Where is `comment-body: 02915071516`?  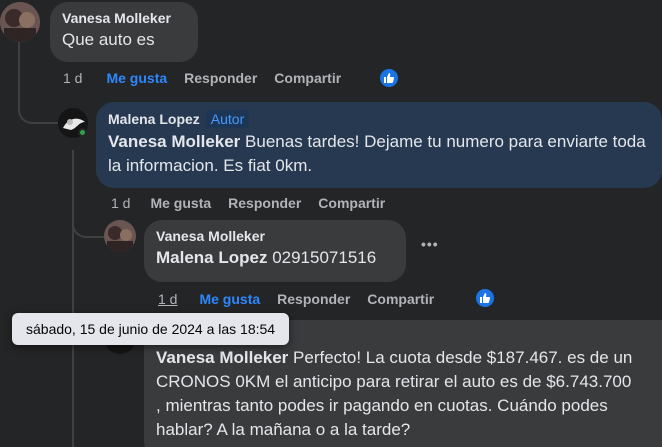
comment-body: 02915071516 is located at coordinates (322, 257).